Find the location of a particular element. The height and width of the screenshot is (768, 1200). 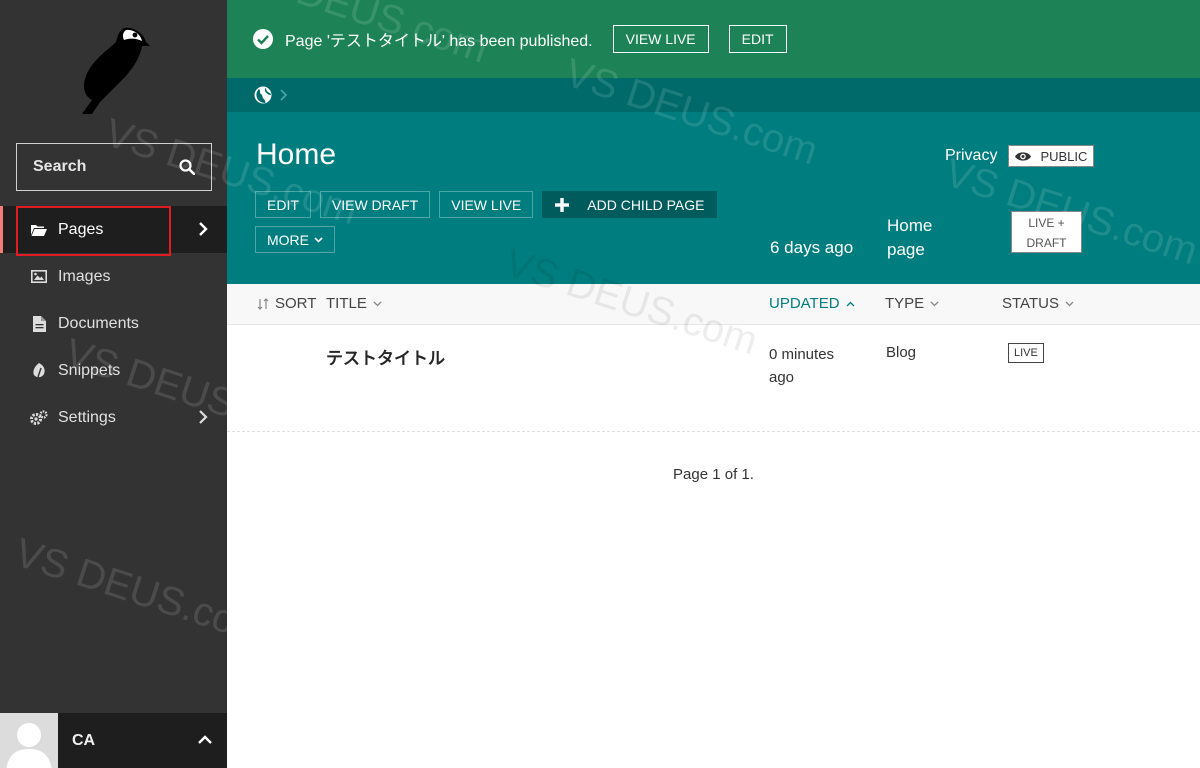

sidebar-item-images: Images is located at coordinates (113, 276).